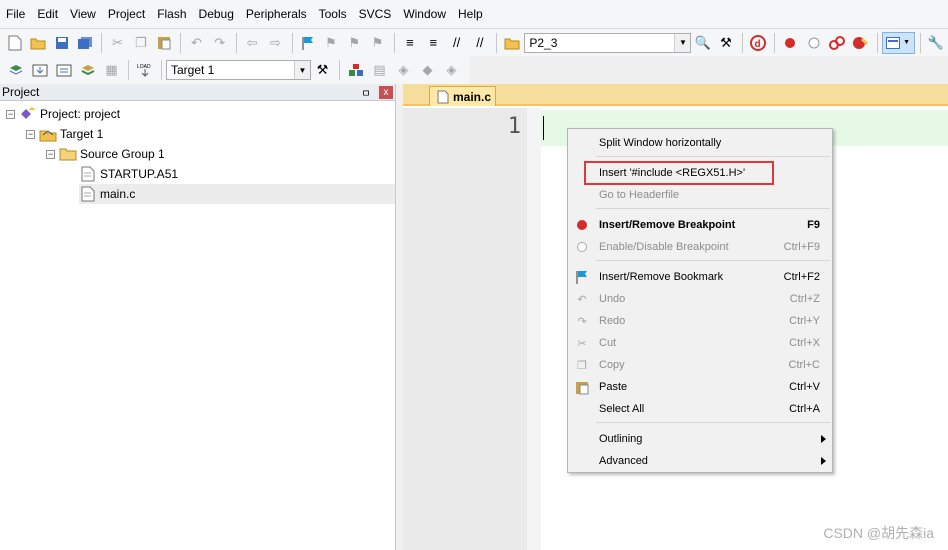 The width and height of the screenshot is (948, 550). What do you see at coordinates (15, 14) in the screenshot?
I see `menu-file: File` at bounding box center [15, 14].